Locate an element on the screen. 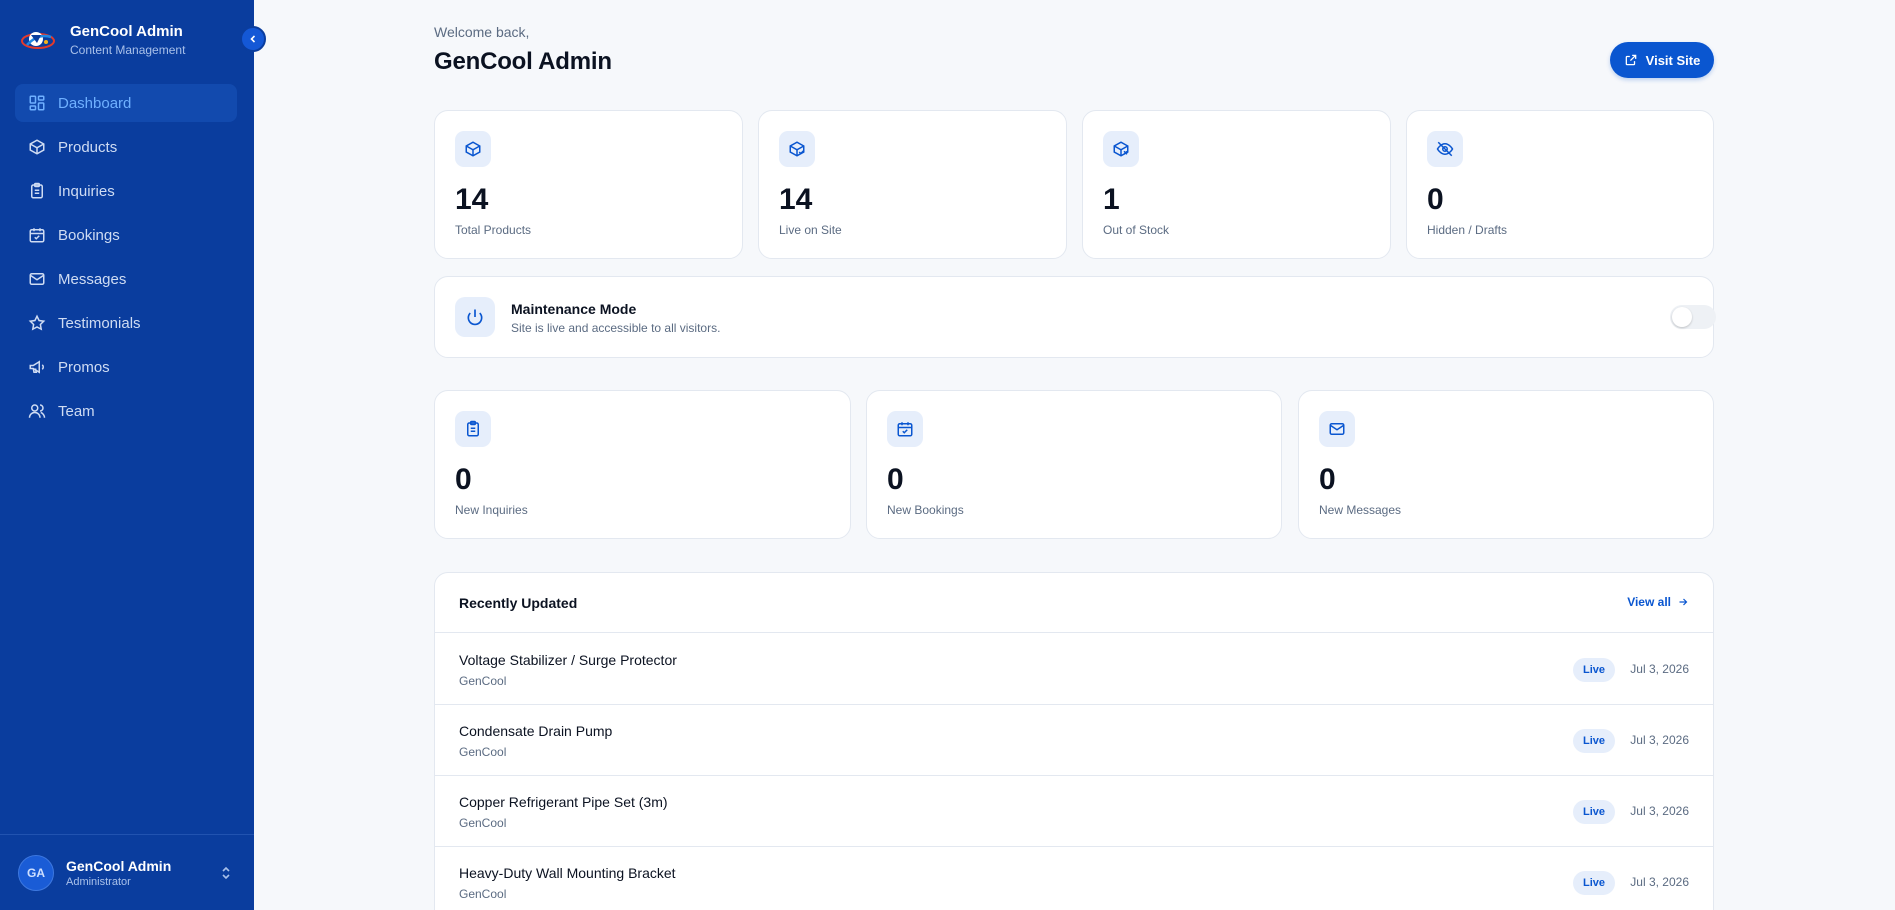 The width and height of the screenshot is (1895, 910). sidebar-item-label: Dashboard is located at coordinates (95, 103).